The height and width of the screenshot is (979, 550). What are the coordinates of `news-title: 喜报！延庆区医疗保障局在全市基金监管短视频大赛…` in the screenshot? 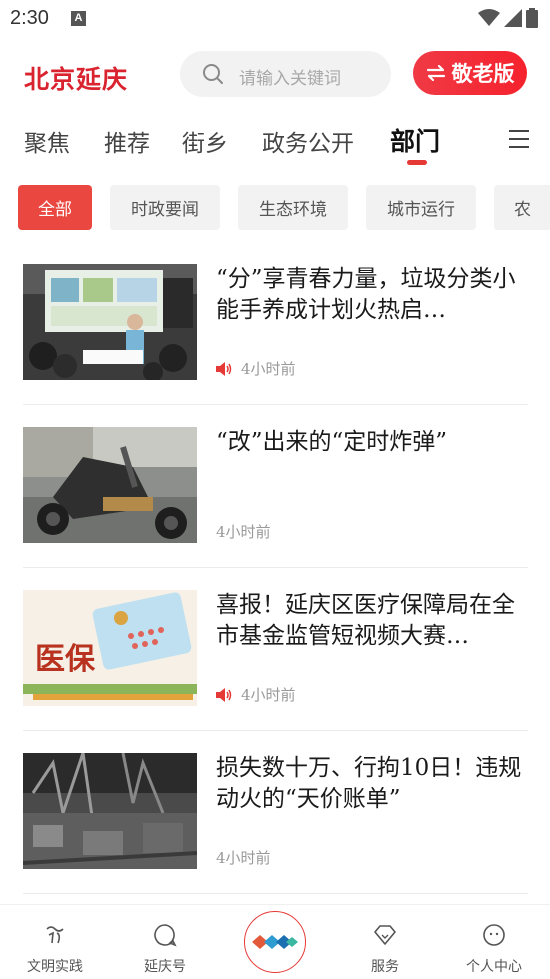 It's located at (365, 620).